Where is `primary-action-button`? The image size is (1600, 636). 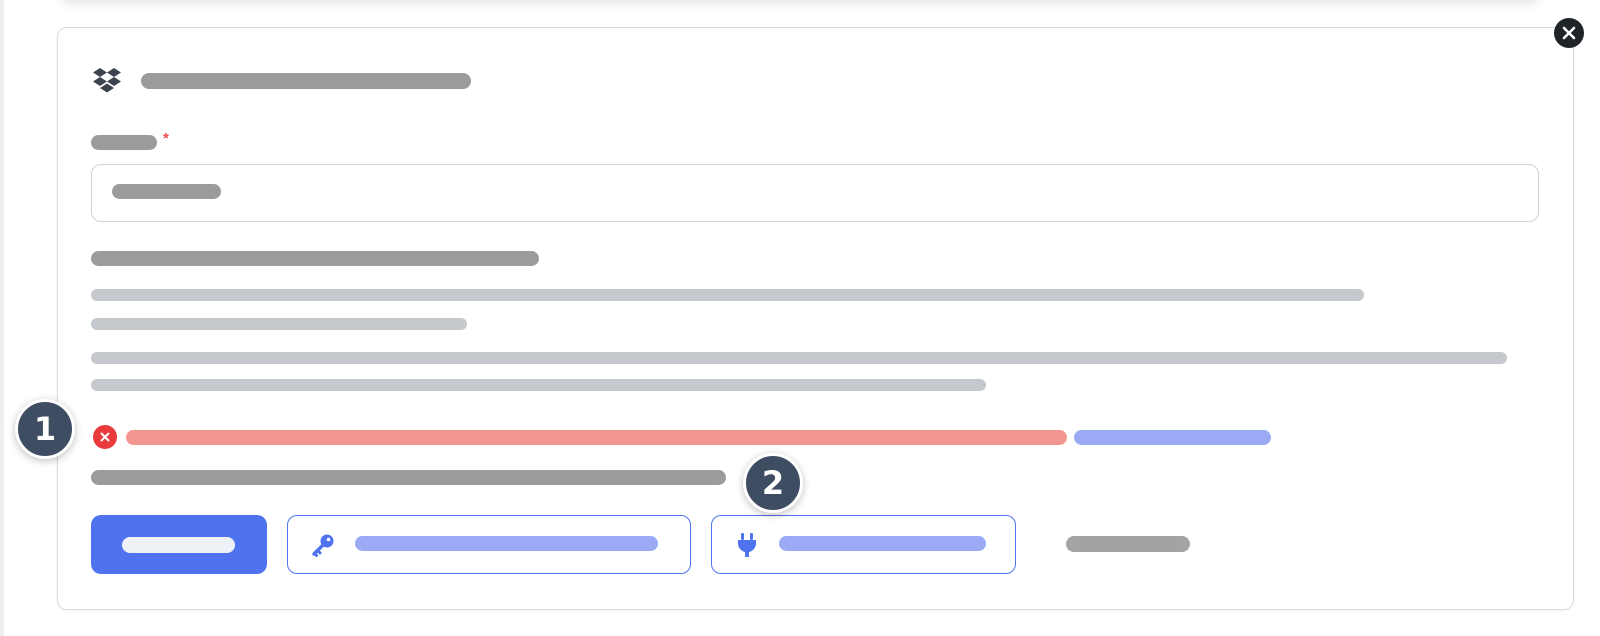 primary-action-button is located at coordinates (179, 544).